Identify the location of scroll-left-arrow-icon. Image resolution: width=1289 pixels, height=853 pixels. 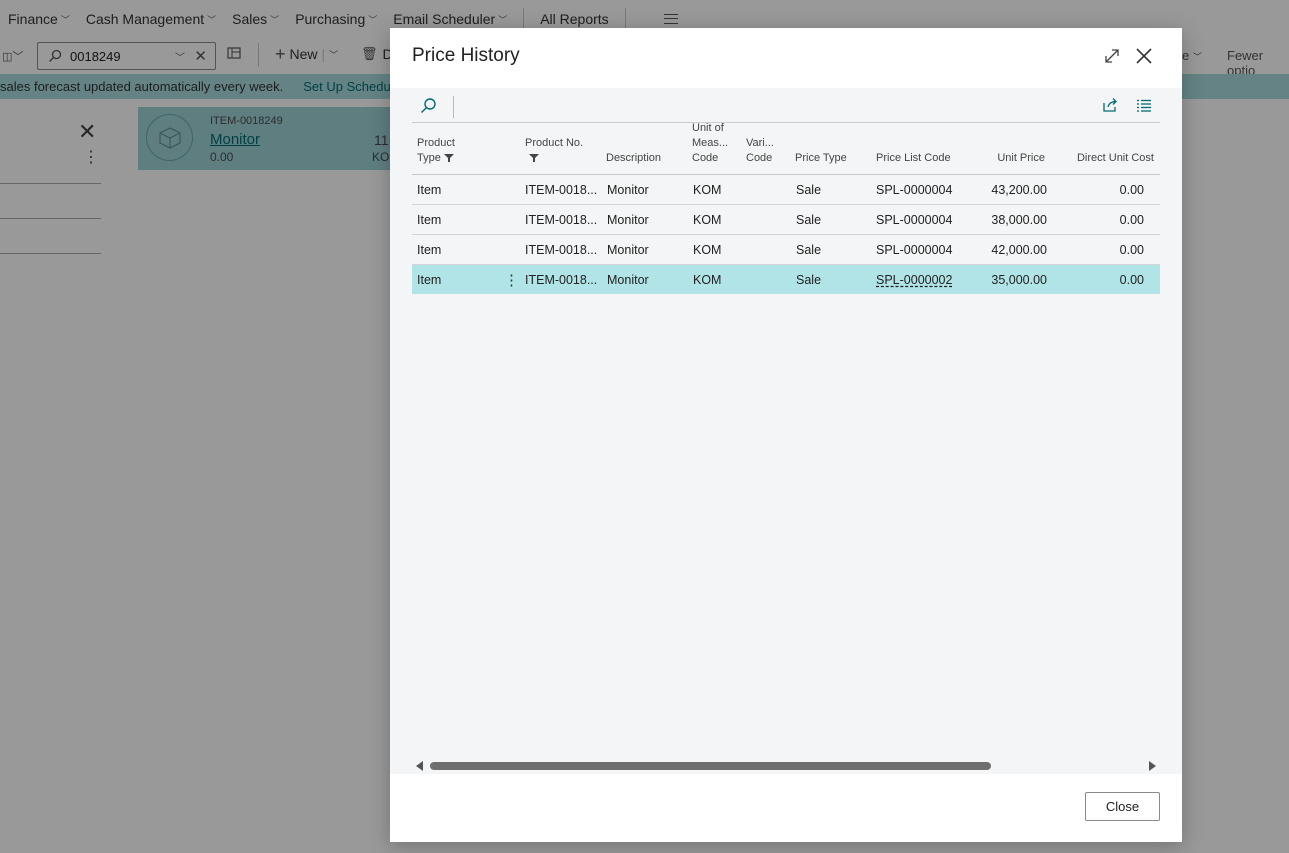
(419, 766).